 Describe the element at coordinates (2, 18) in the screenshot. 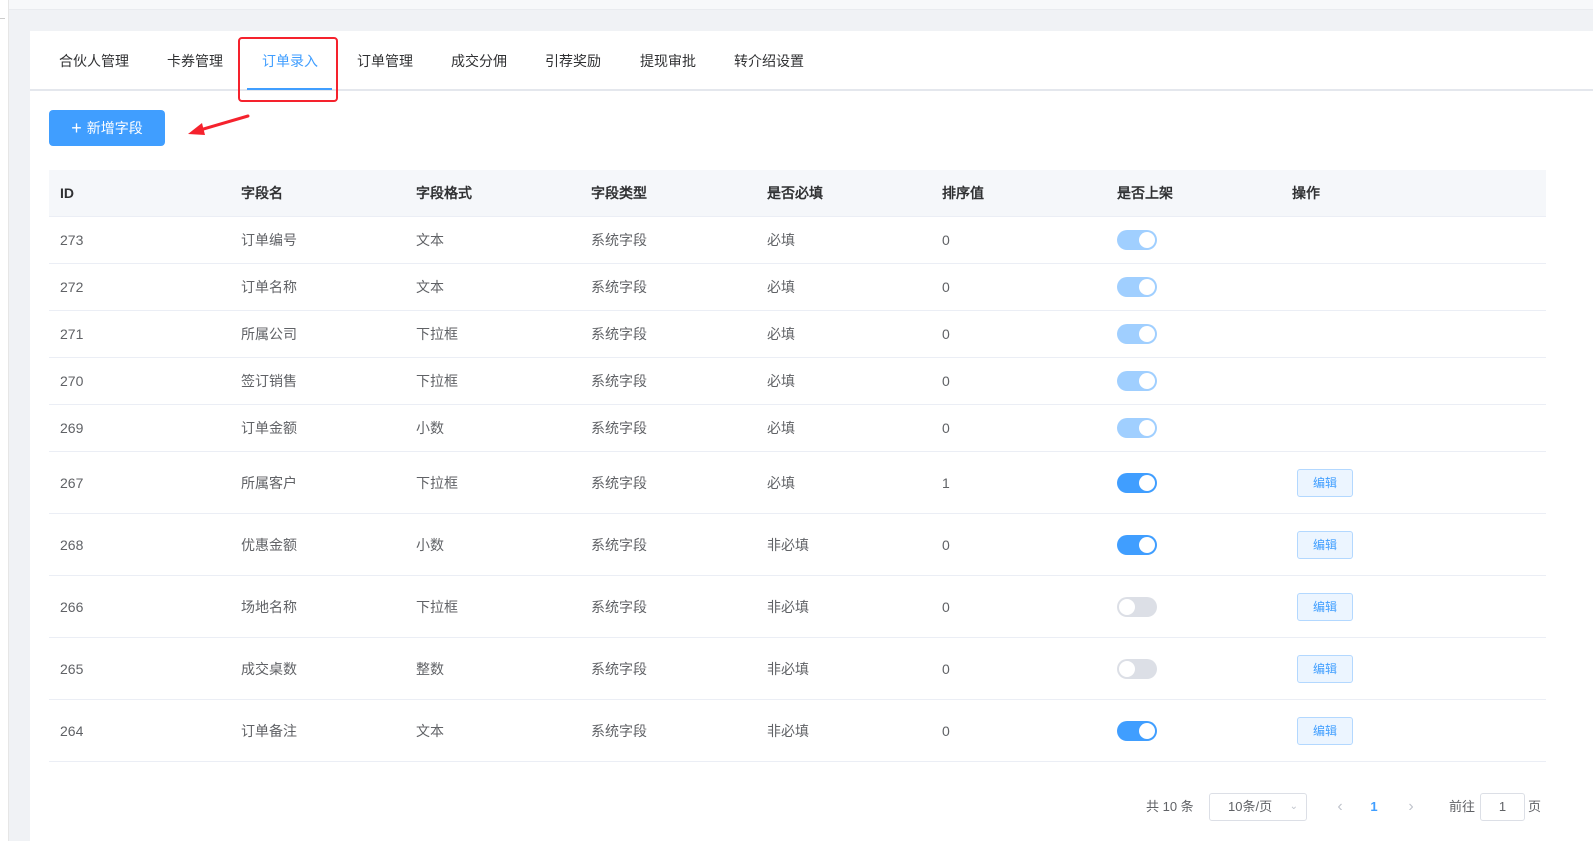

I see `edge-tick` at that location.